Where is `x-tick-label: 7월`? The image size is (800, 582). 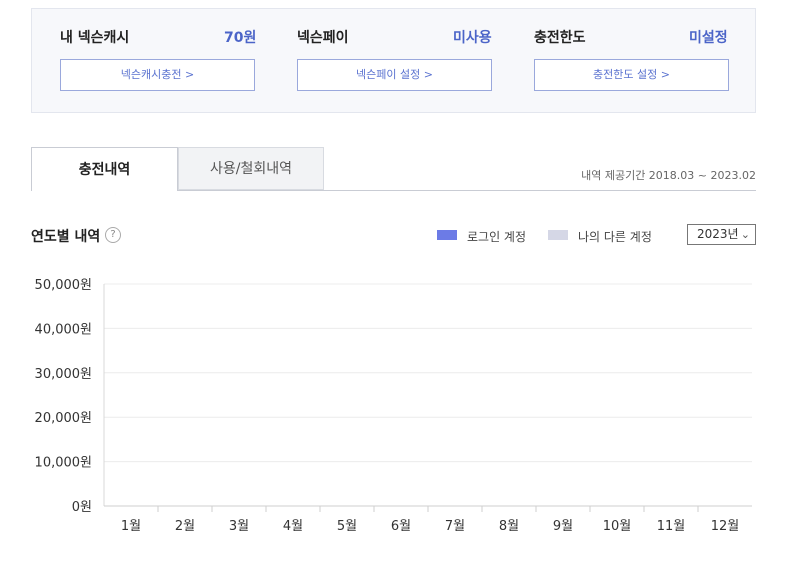 x-tick-label: 7월 is located at coordinates (455, 526).